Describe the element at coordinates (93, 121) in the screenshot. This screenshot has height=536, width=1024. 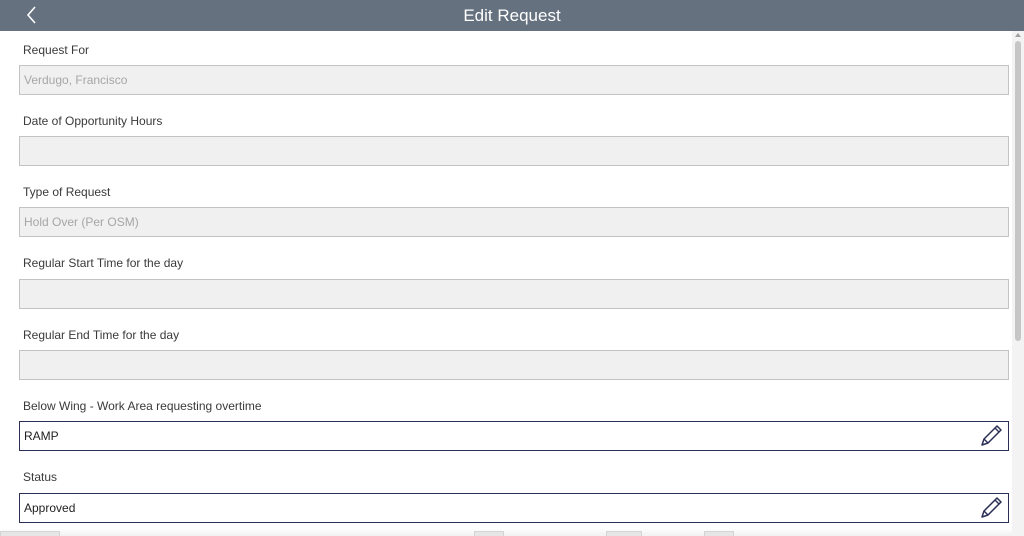
I see `date-of-opportunity-hours-label: Date of Opportunity Hours` at that location.